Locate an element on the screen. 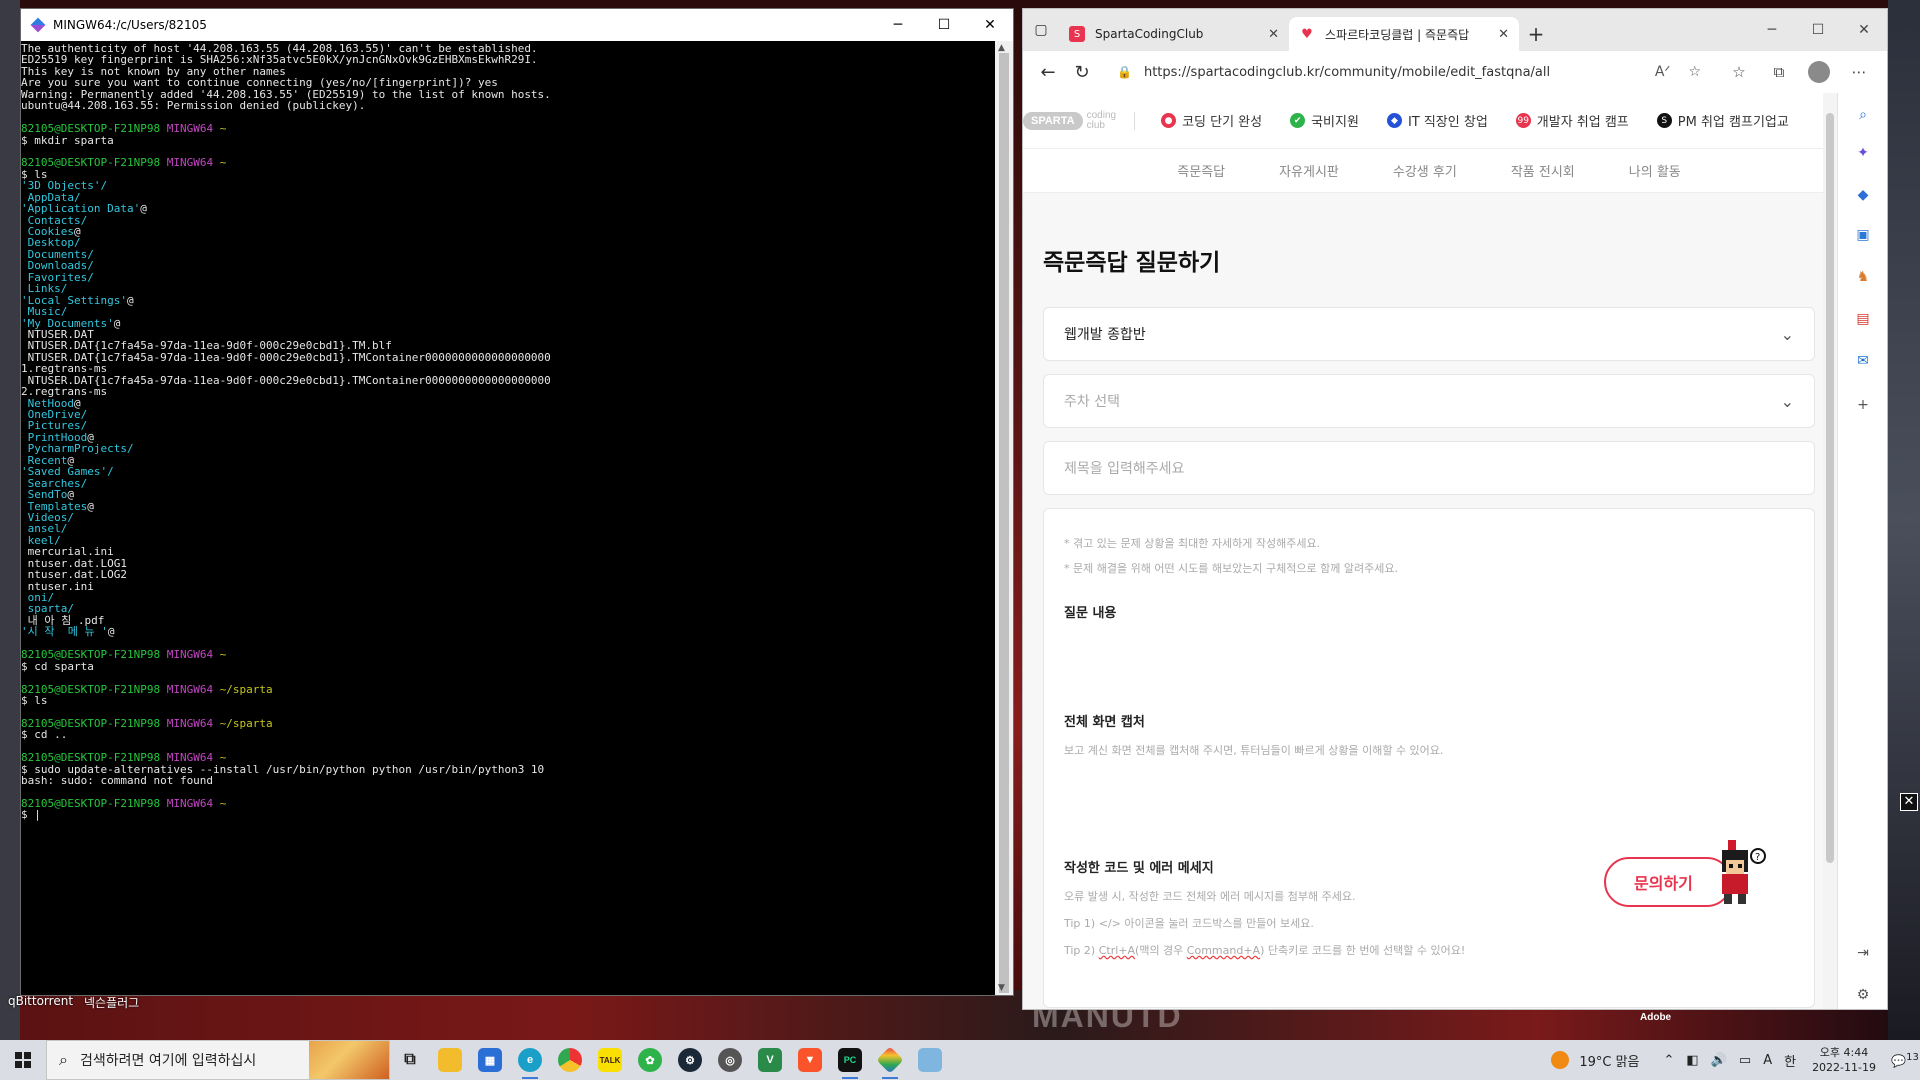  week-select: 주차 선택 ⌄ is located at coordinates (1429, 401).